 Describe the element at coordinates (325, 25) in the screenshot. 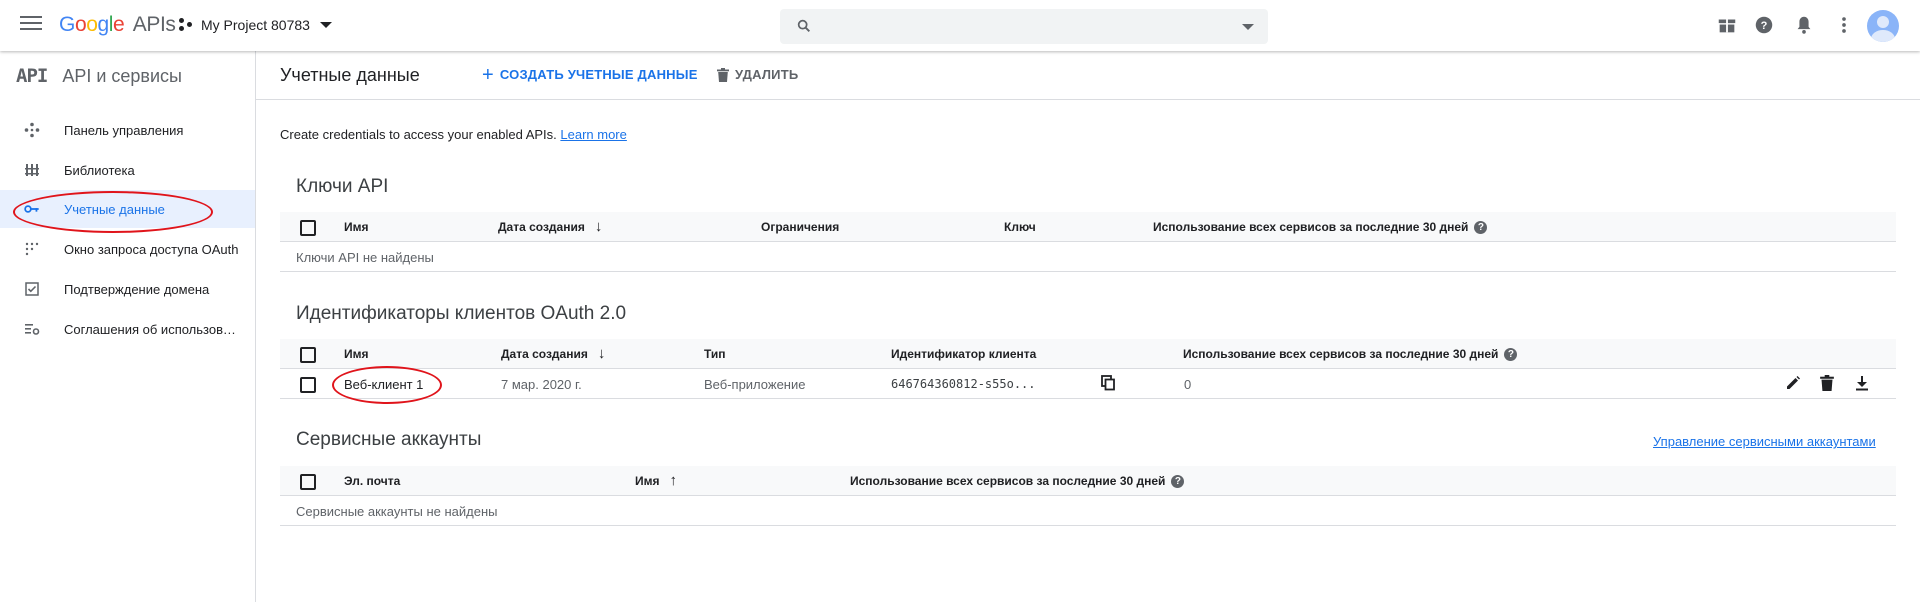

I see `chevron-down-icon` at that location.